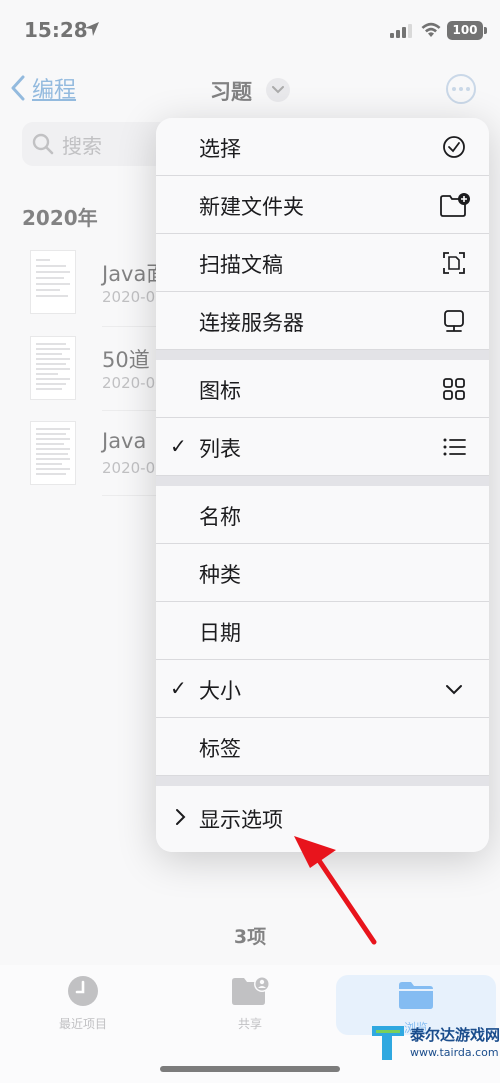 This screenshot has width=500, height=1083. I want to click on menu-item-select: 选择, so click(322, 147).